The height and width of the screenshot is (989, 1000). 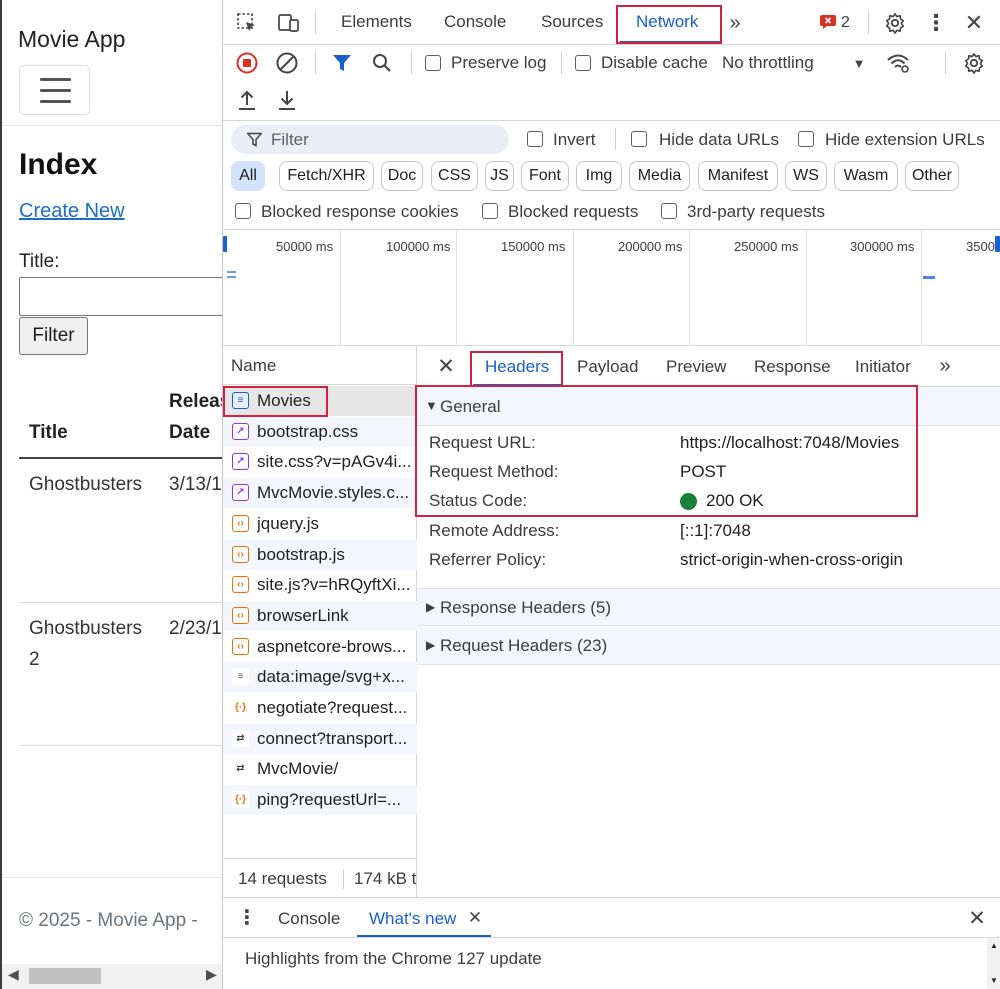 What do you see at coordinates (735, 23) in the screenshot?
I see `more-tabs-icon: »` at bounding box center [735, 23].